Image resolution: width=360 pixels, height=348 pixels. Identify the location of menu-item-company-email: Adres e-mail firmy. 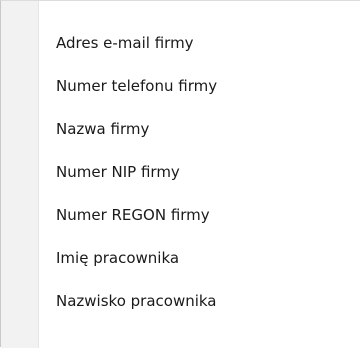
(180, 46).